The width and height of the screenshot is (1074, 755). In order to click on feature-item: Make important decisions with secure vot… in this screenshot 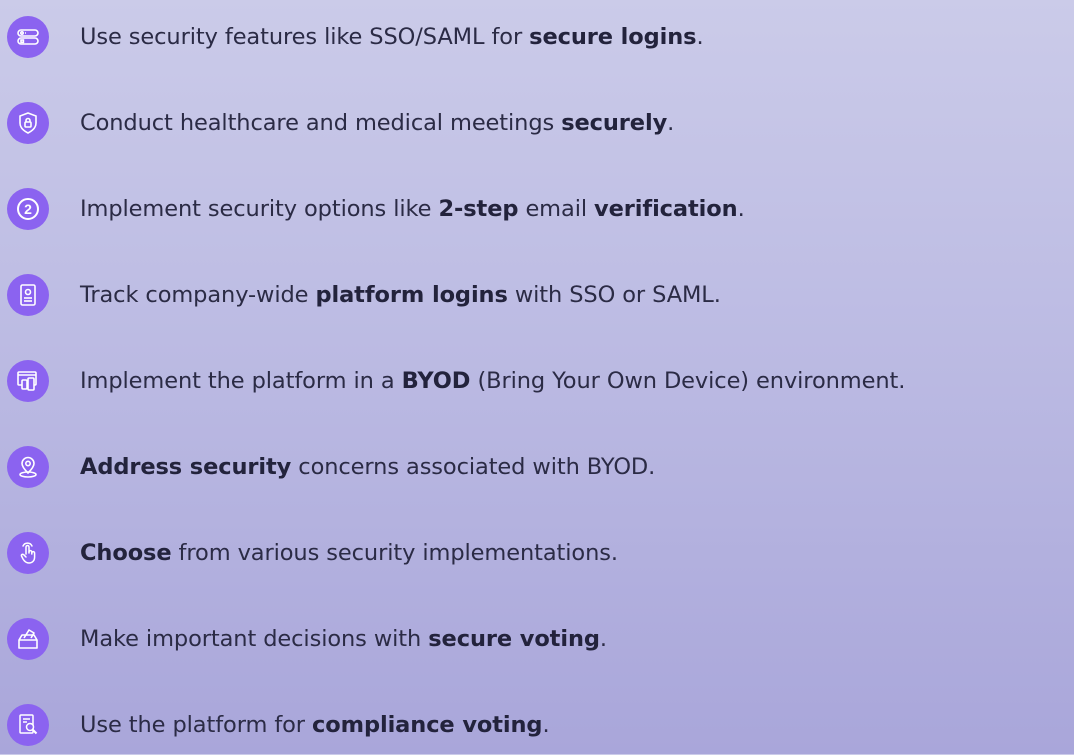, I will do `click(537, 639)`.